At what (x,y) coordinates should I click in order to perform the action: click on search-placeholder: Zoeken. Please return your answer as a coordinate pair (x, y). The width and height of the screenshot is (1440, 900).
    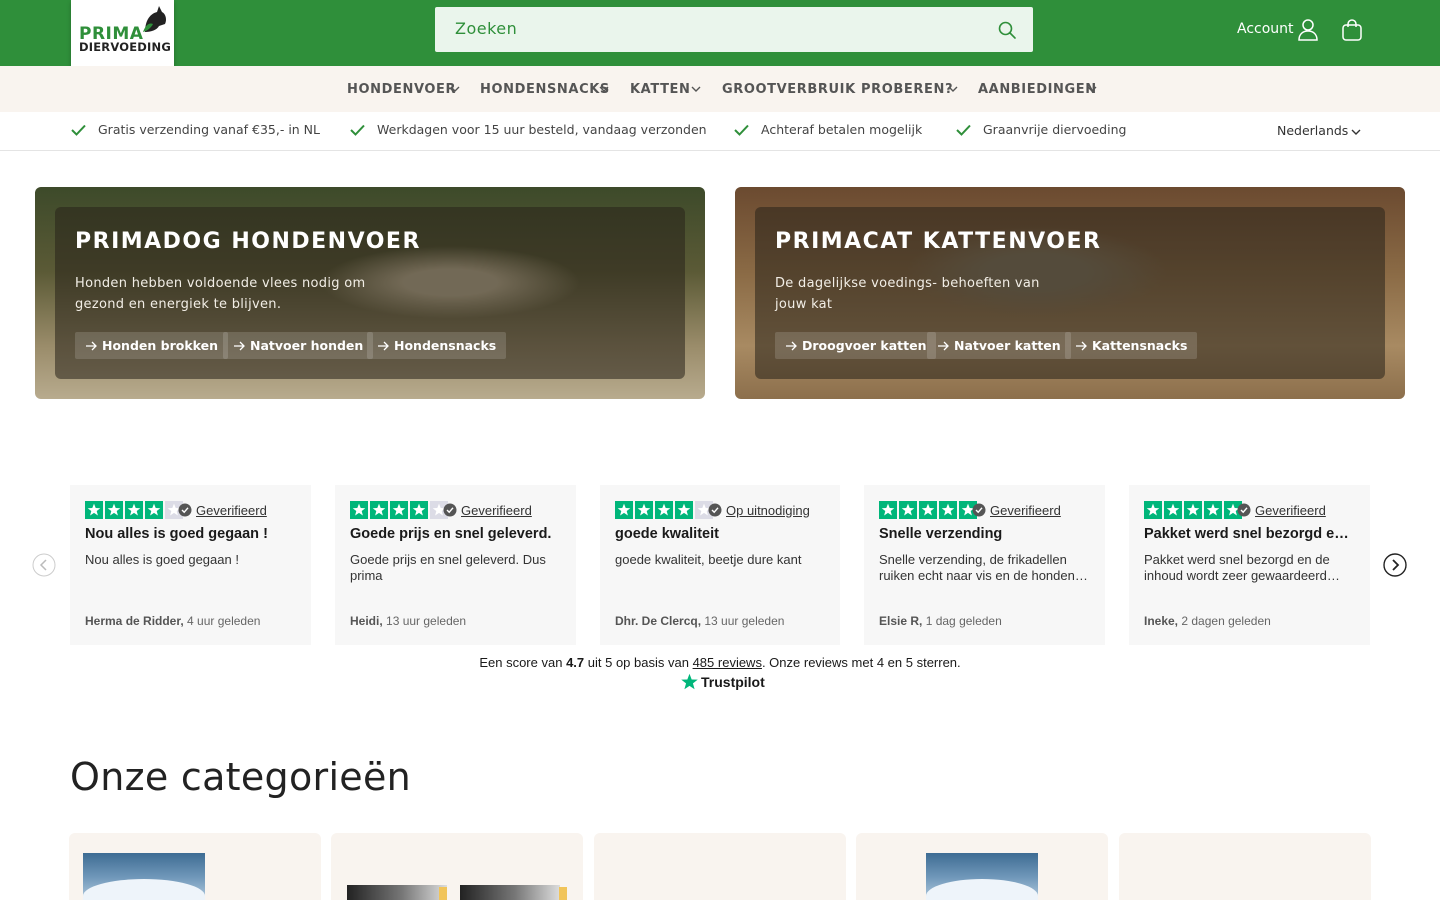
    Looking at the image, I should click on (486, 28).